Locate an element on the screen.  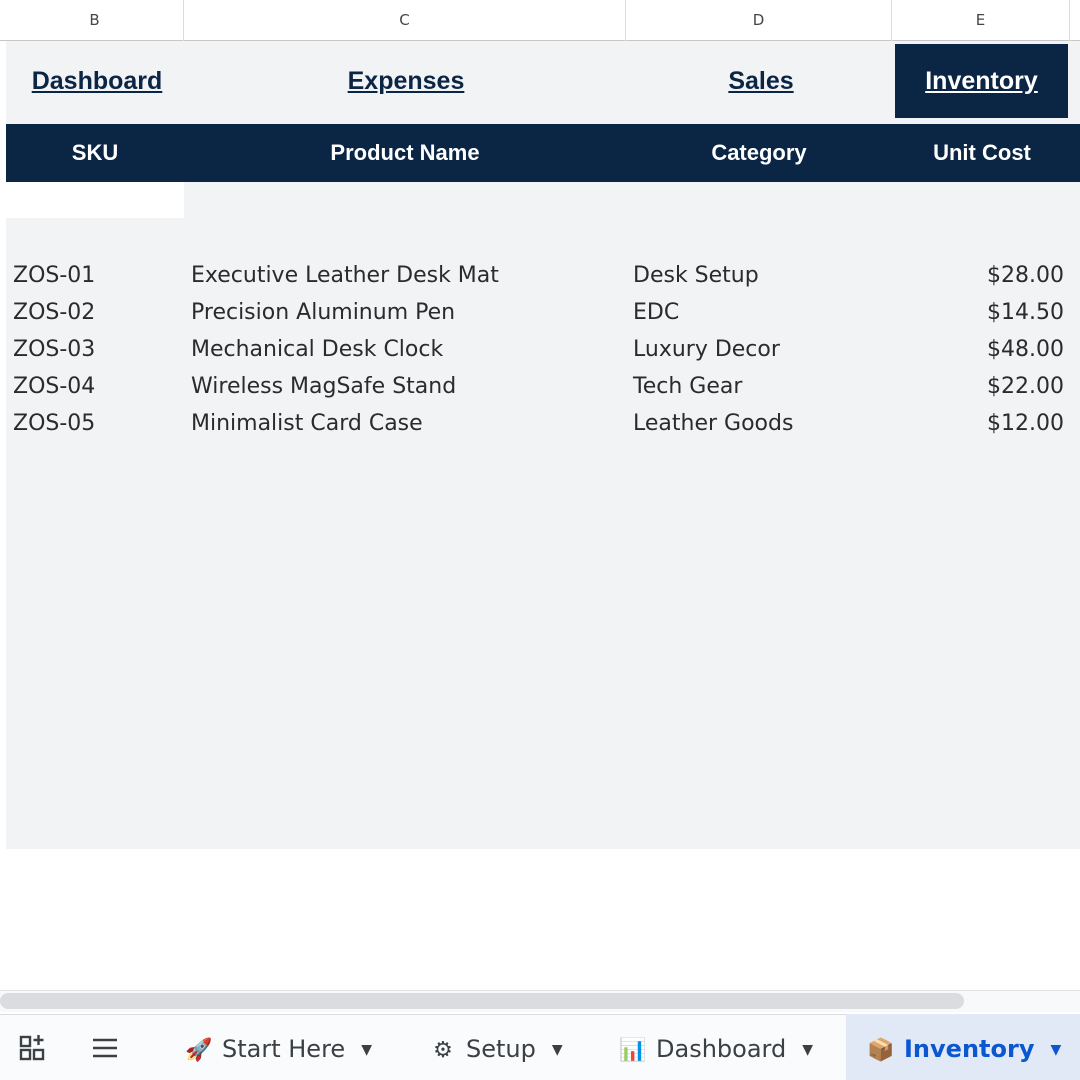
sheet-tab-label: Inventory is located at coordinates (969, 1049).